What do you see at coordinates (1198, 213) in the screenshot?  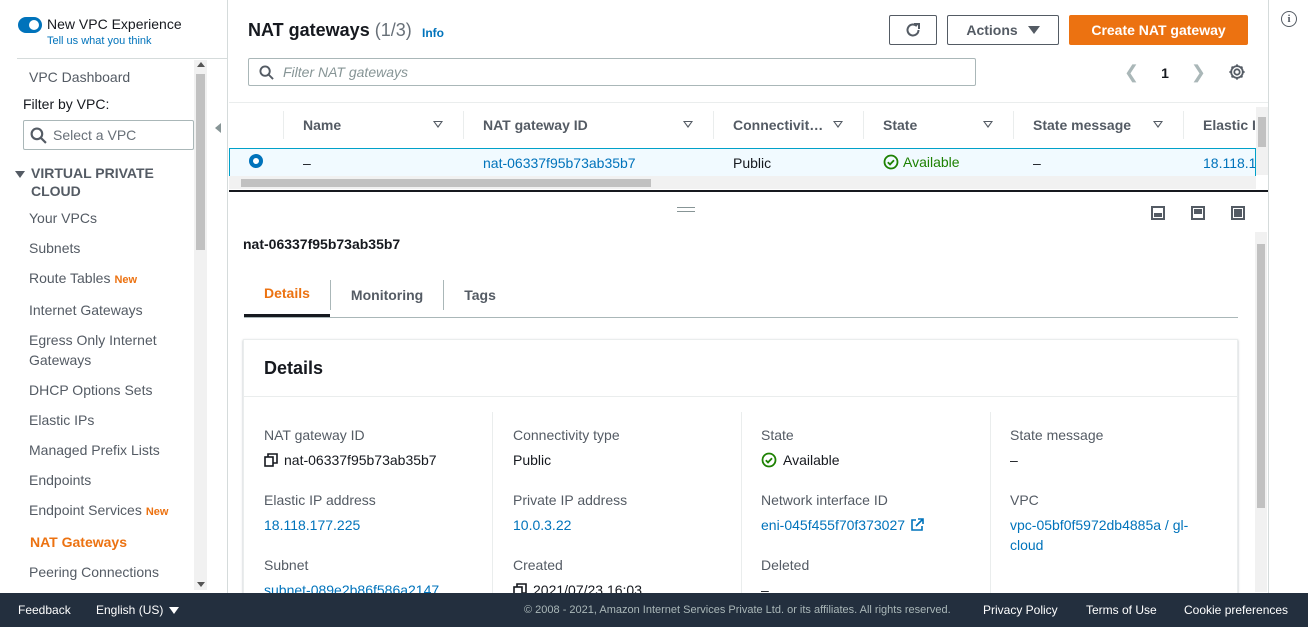 I see `layout-middle-icon` at bounding box center [1198, 213].